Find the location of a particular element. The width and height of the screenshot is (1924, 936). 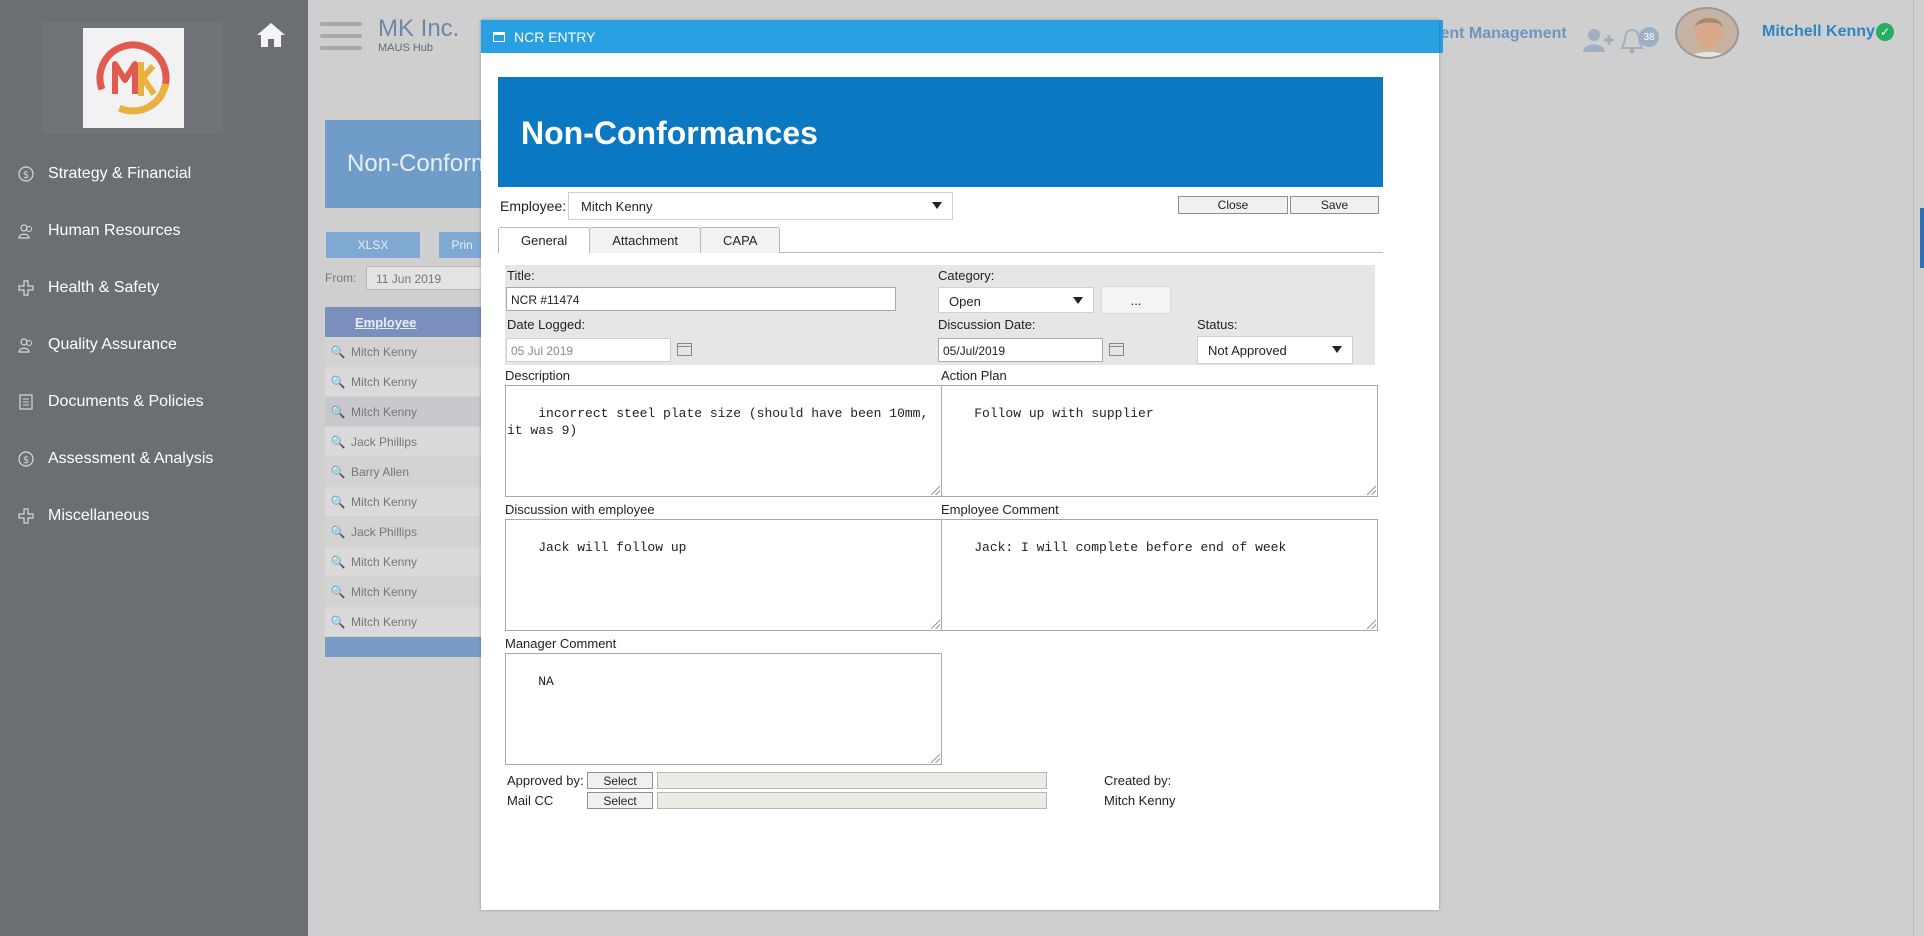

sidebar-item-label: Quality Assurance is located at coordinates (112, 344).